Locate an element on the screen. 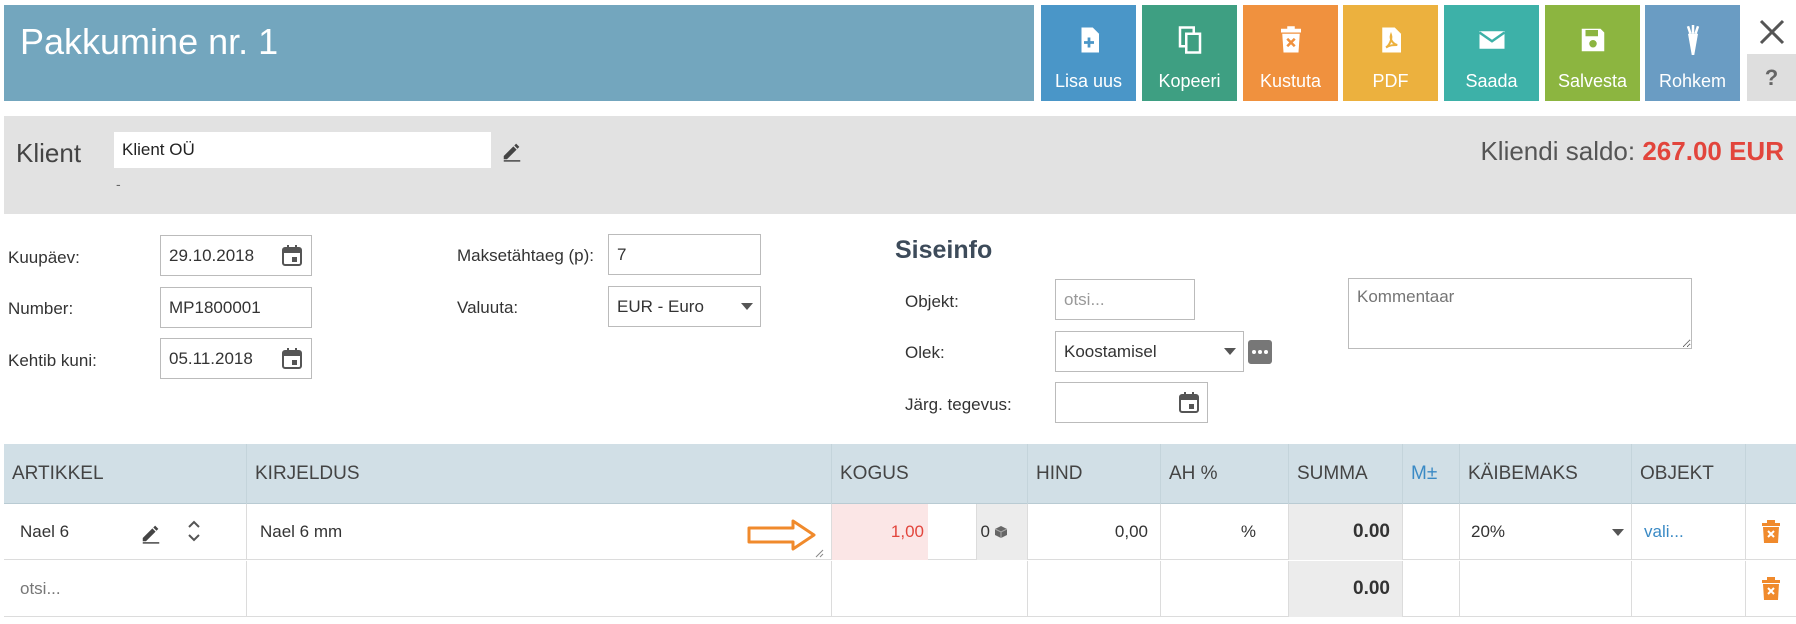 The width and height of the screenshot is (1796, 624). add-new-button: Lisa uus is located at coordinates (1088, 53).